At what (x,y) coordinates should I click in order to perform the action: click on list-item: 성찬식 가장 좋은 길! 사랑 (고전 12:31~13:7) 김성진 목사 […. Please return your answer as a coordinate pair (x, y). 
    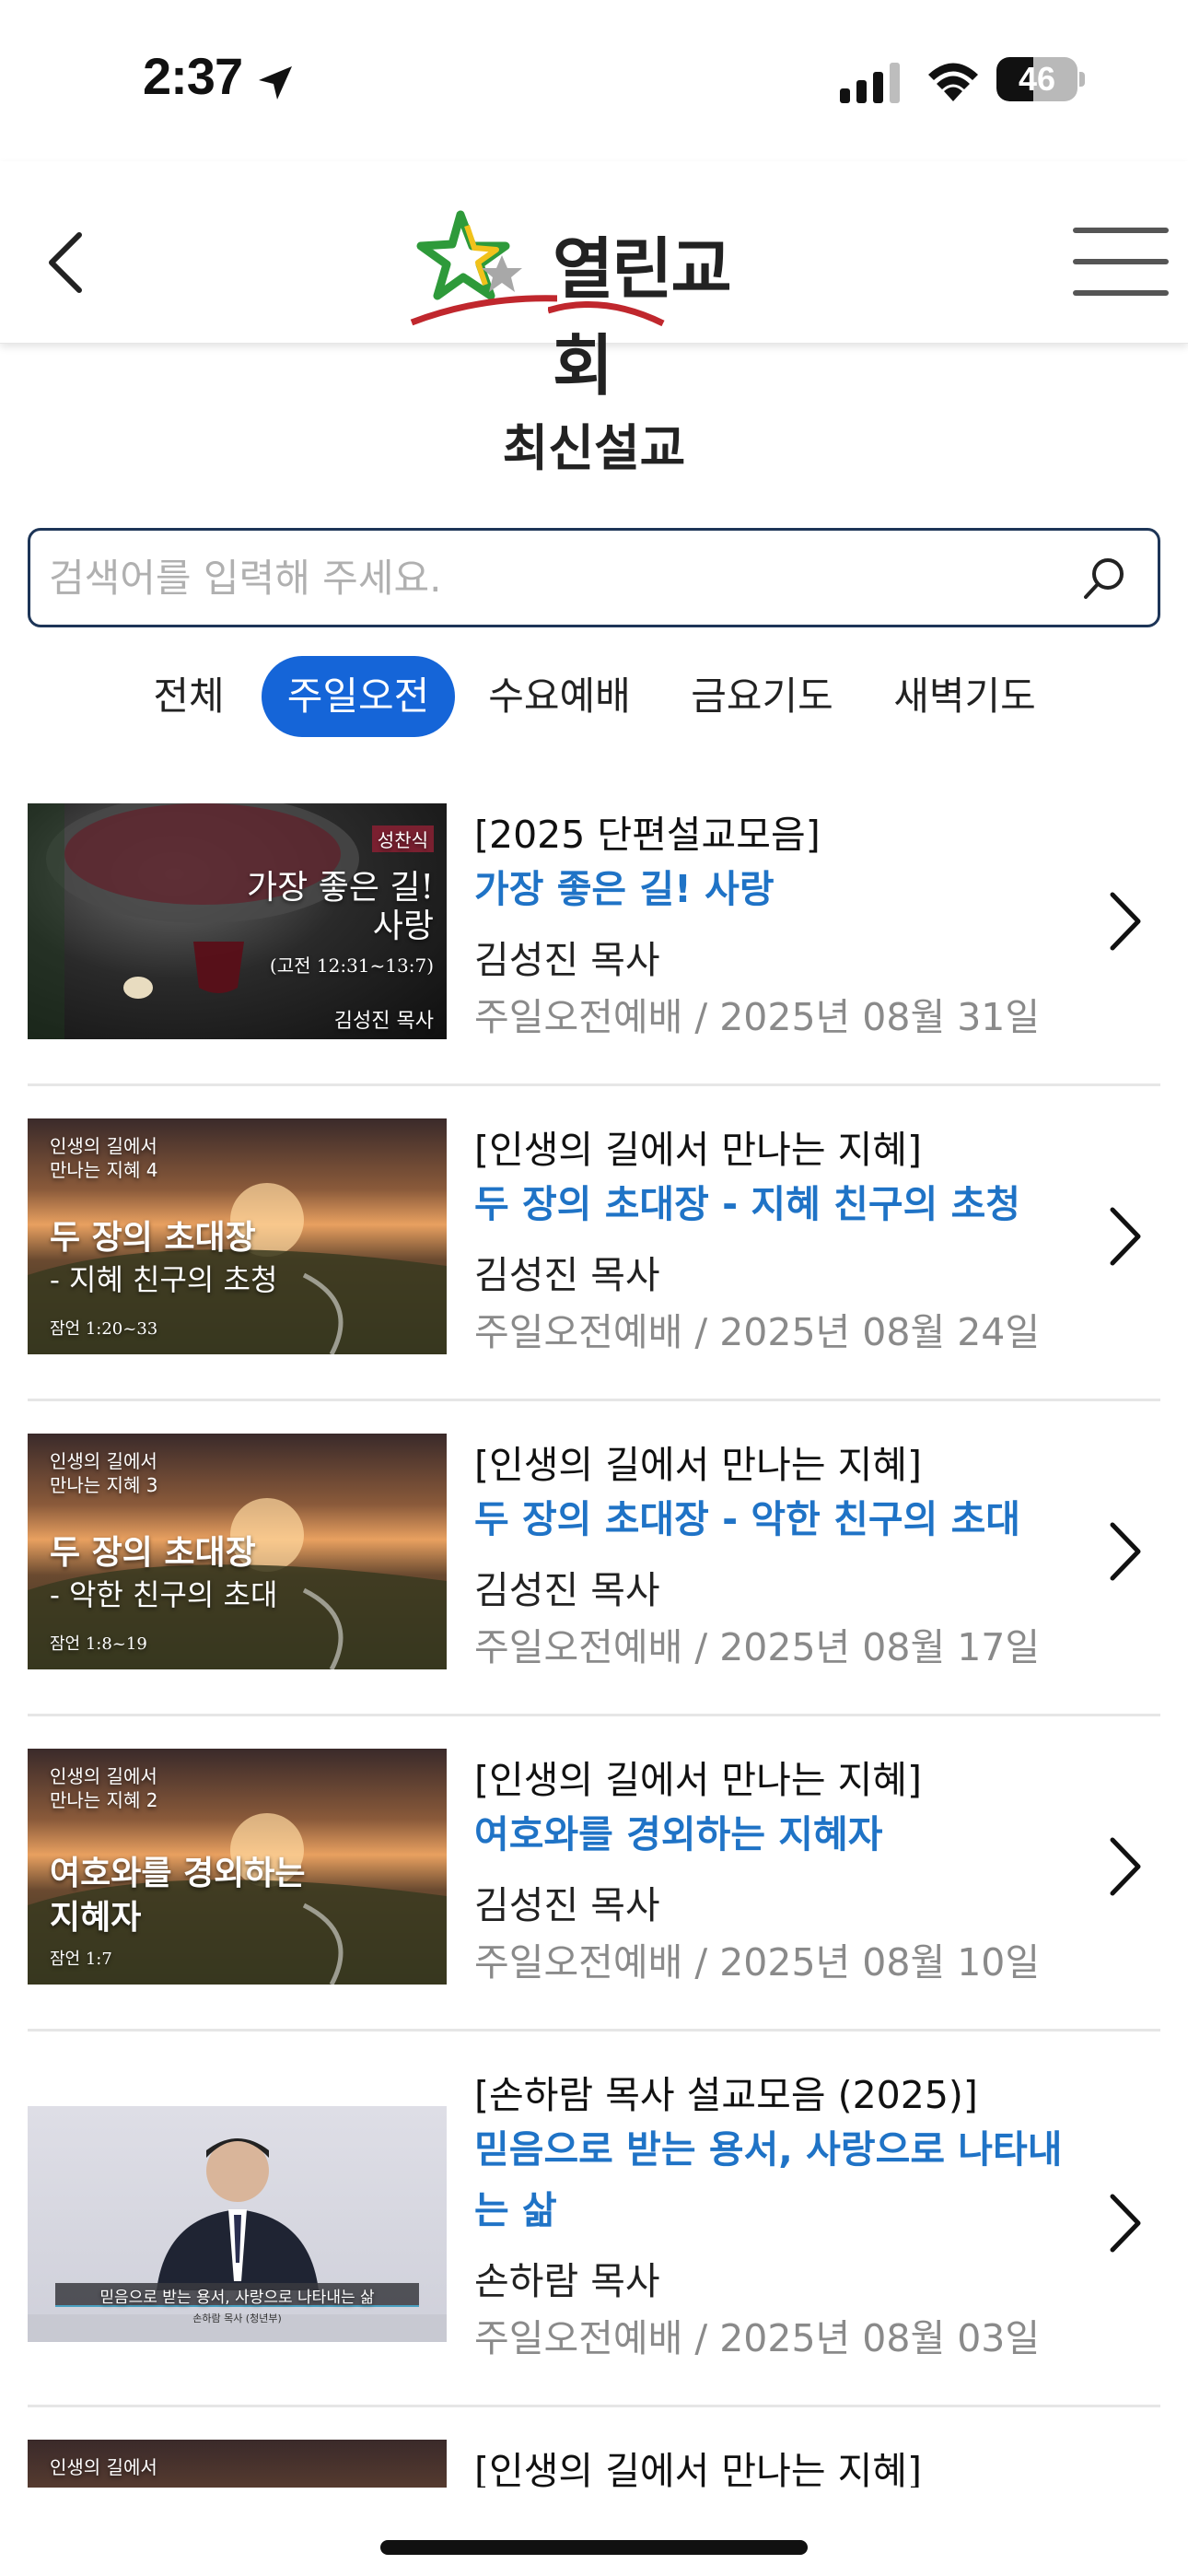
    Looking at the image, I should click on (594, 939).